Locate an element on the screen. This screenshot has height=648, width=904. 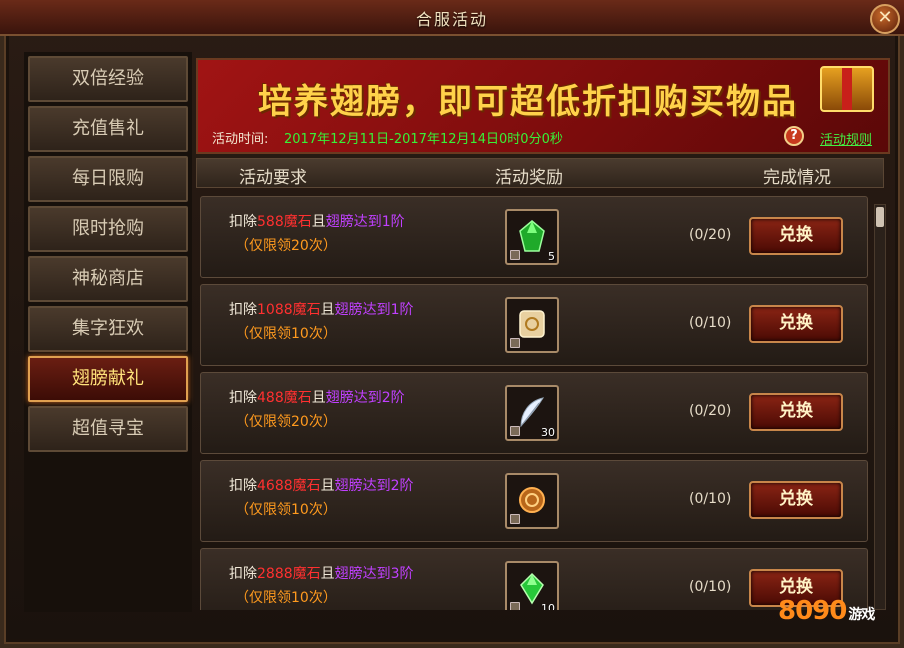
list-item: 扣除2888魔石且翅膀达到3阶 （仅限领10次） 10 (0/10) 兑换 is located at coordinates (534, 579).